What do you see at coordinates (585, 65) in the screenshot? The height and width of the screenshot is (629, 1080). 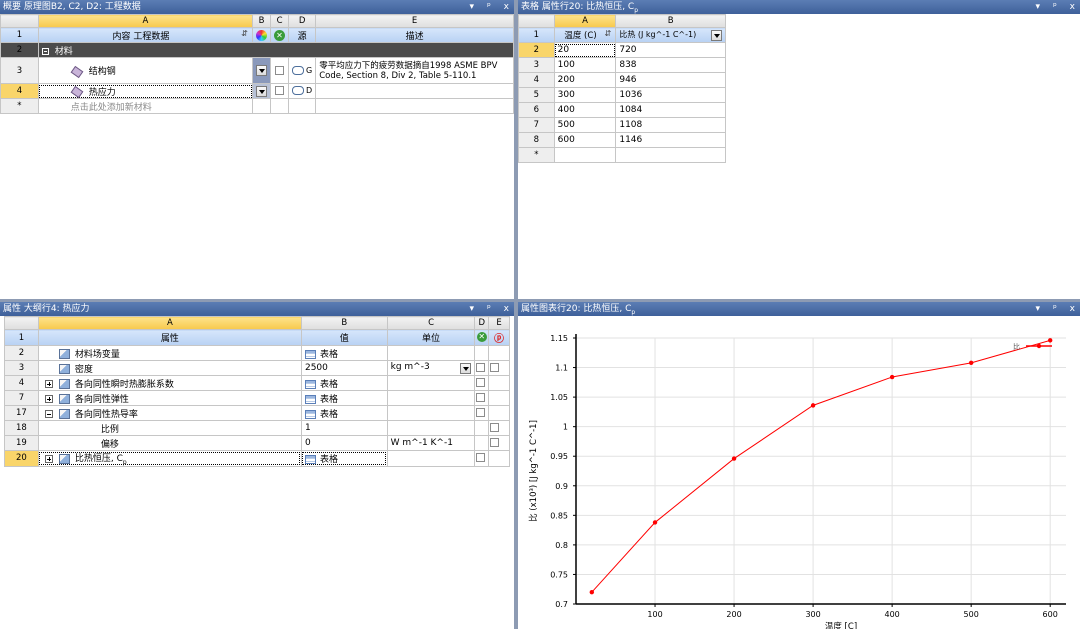 I see `temperature-cell: 100` at bounding box center [585, 65].